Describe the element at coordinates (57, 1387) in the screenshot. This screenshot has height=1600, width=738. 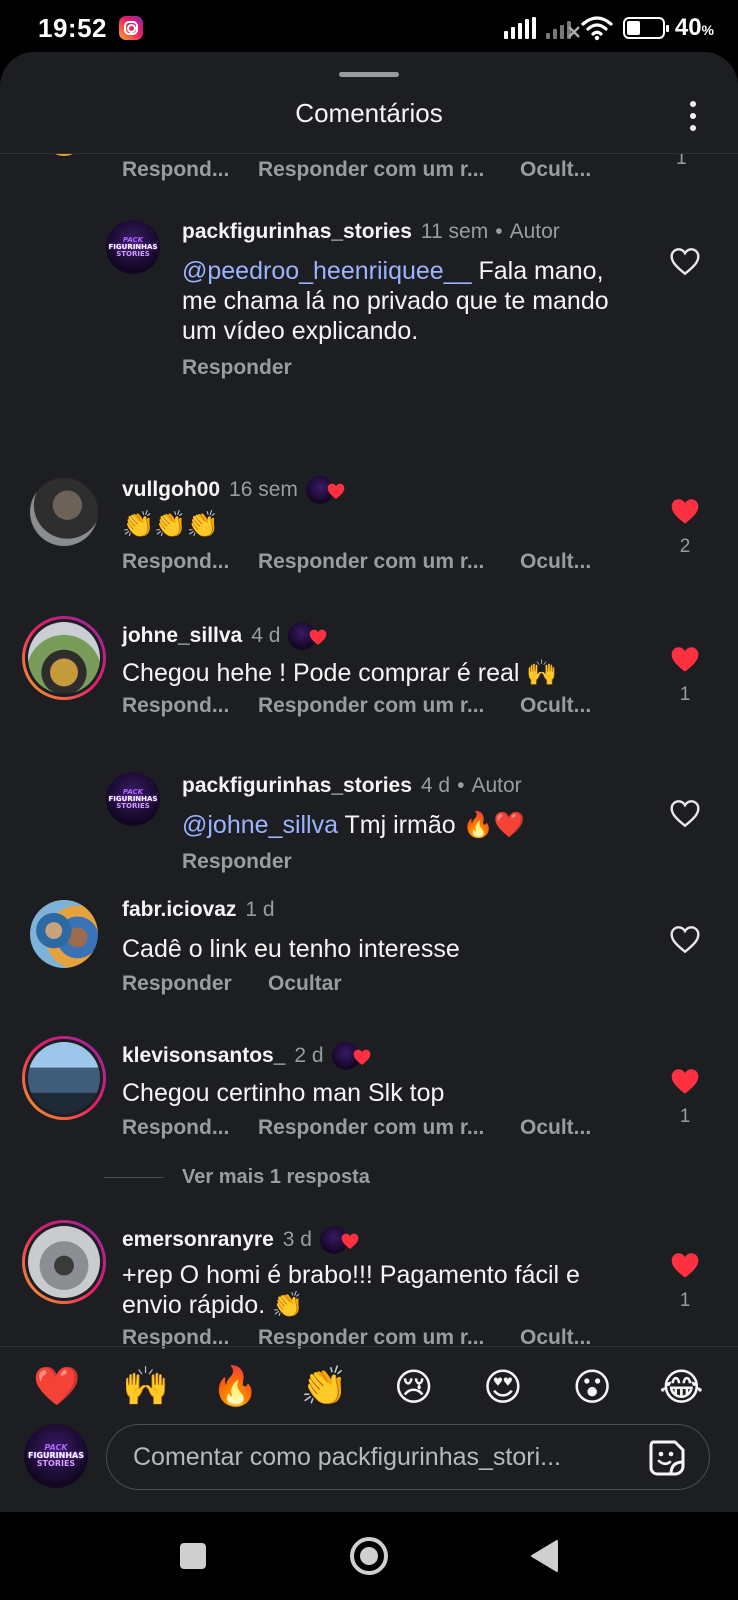
I see `reaction-heart: ❤️` at that location.